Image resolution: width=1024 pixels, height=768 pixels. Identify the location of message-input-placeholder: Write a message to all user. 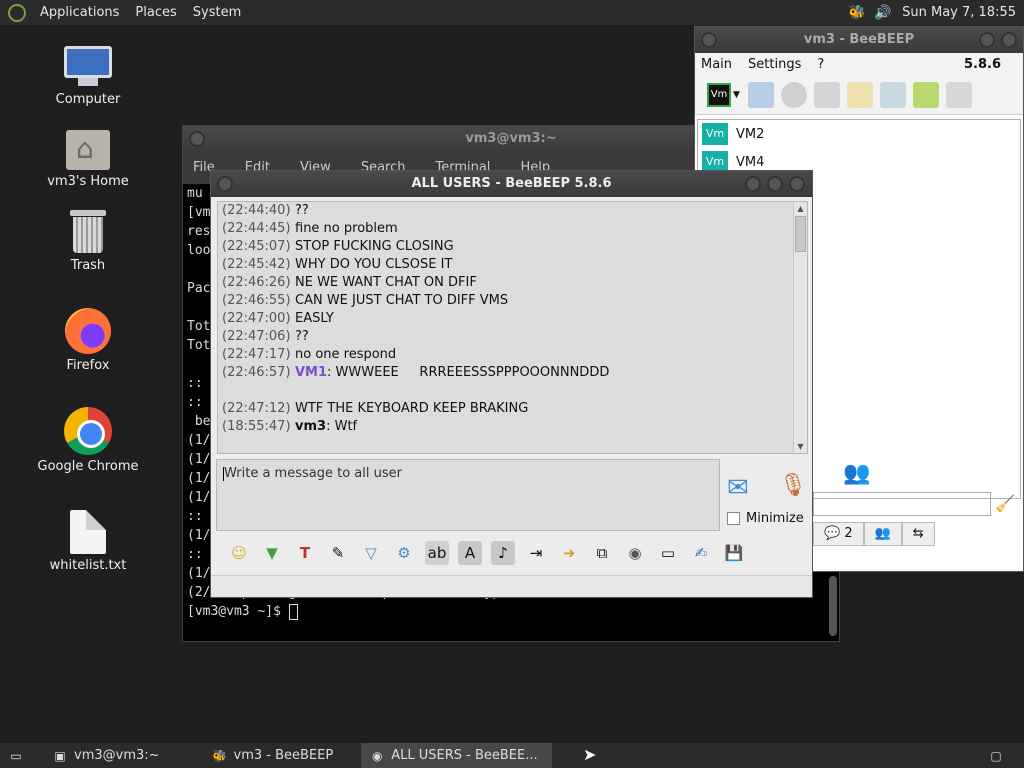
(313, 473).